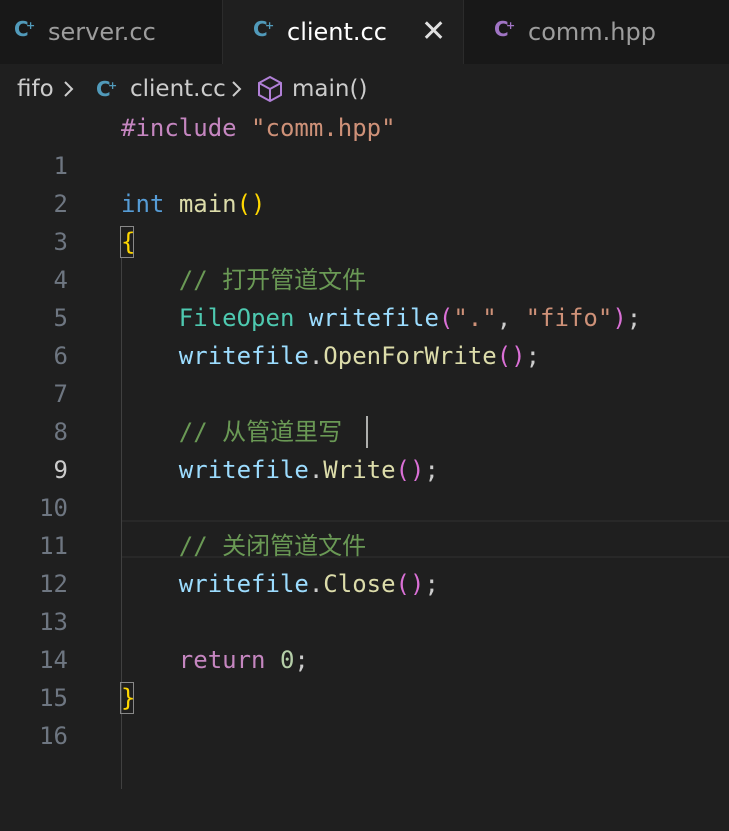 Image resolution: width=729 pixels, height=831 pixels. I want to click on code-line: 16 }, so click(364, 714).